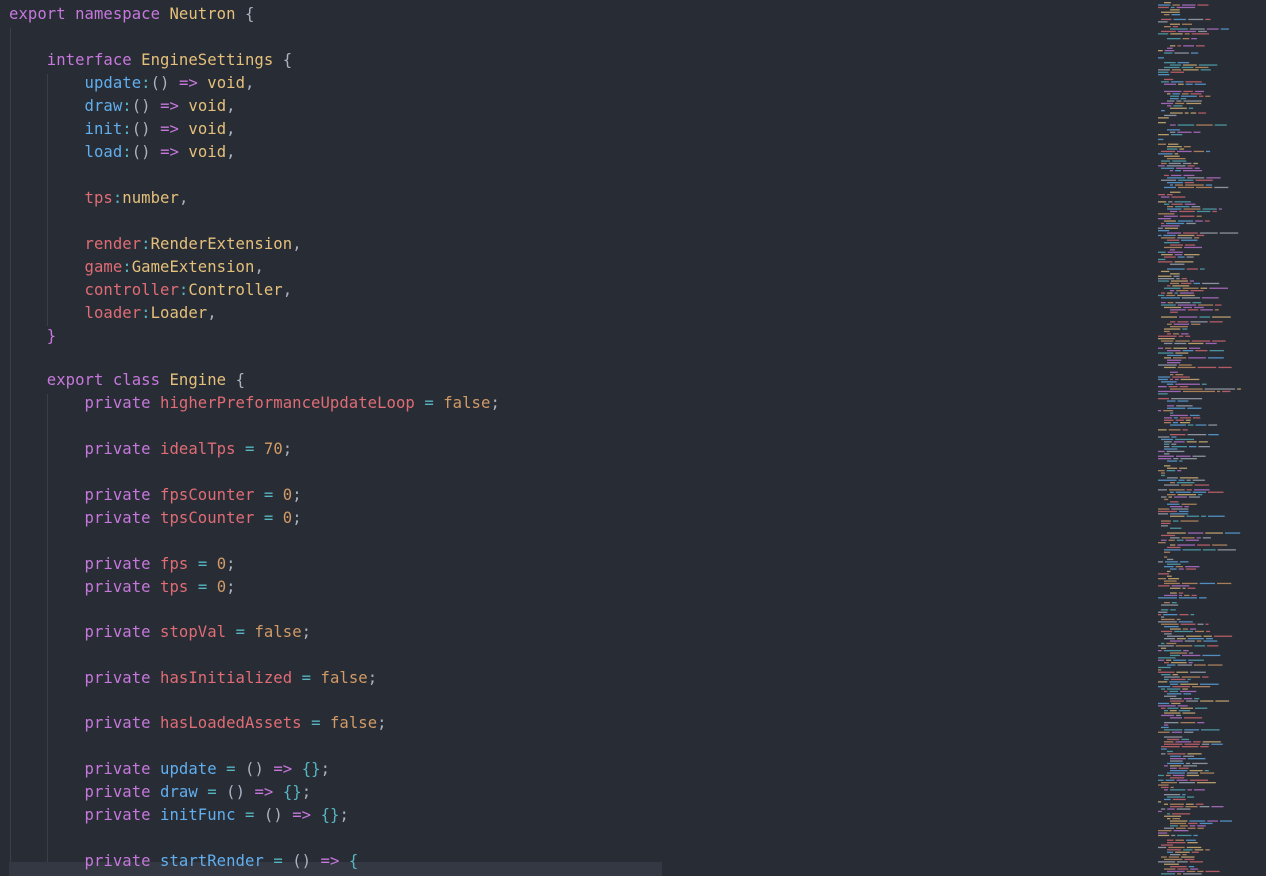  Describe the element at coordinates (132, 83) in the screenshot. I see `code-line: update:() => void,` at that location.